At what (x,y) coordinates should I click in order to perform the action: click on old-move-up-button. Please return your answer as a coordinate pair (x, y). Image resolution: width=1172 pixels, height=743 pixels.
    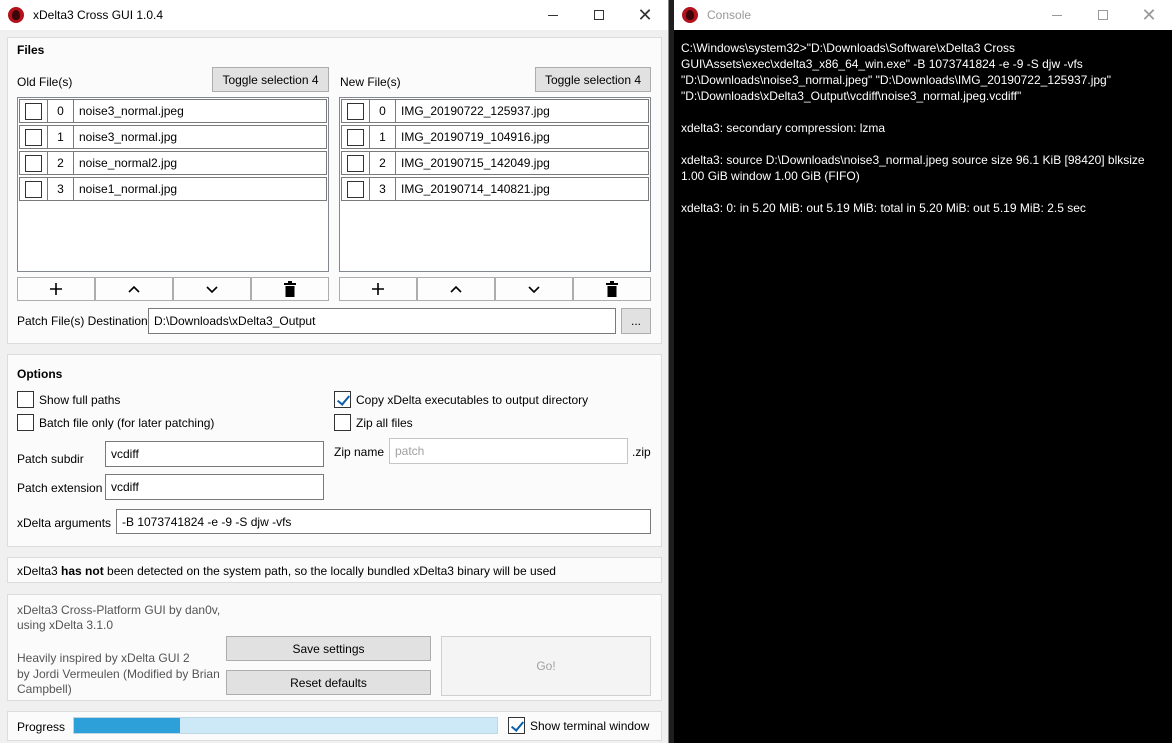
    Looking at the image, I should click on (134, 289).